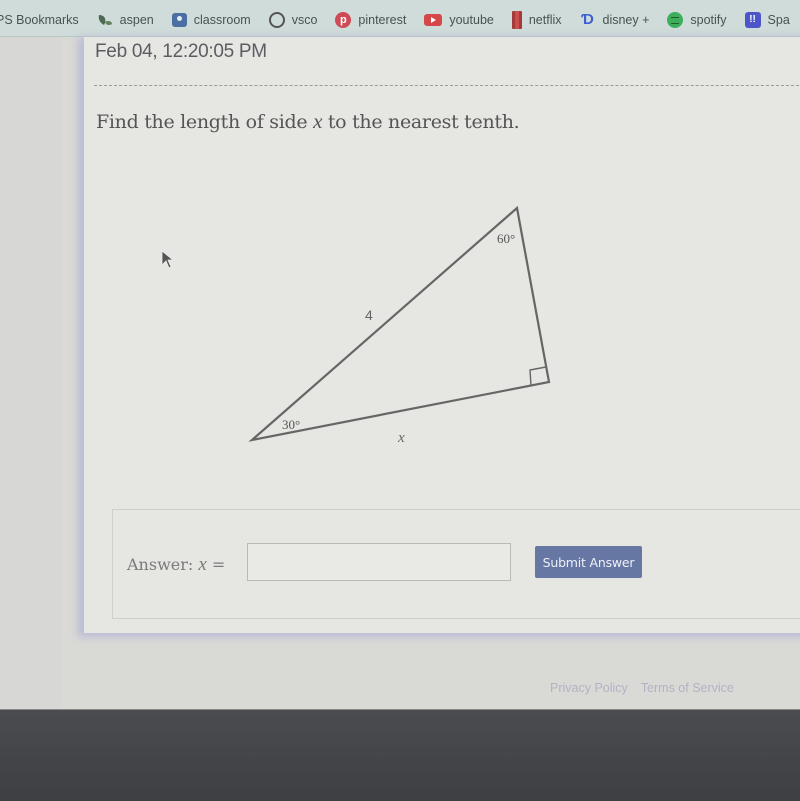 The height and width of the screenshot is (801, 800). I want to click on bookmark-youtube: youtube, so click(459, 20).